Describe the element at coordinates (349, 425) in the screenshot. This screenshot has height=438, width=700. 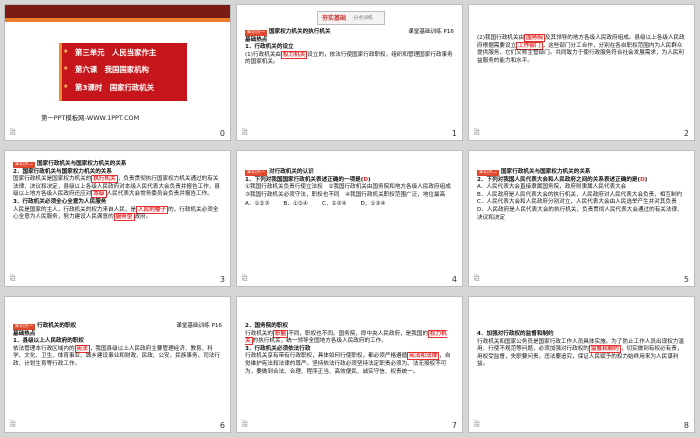
I see `slide-footer: 治 7` at that location.